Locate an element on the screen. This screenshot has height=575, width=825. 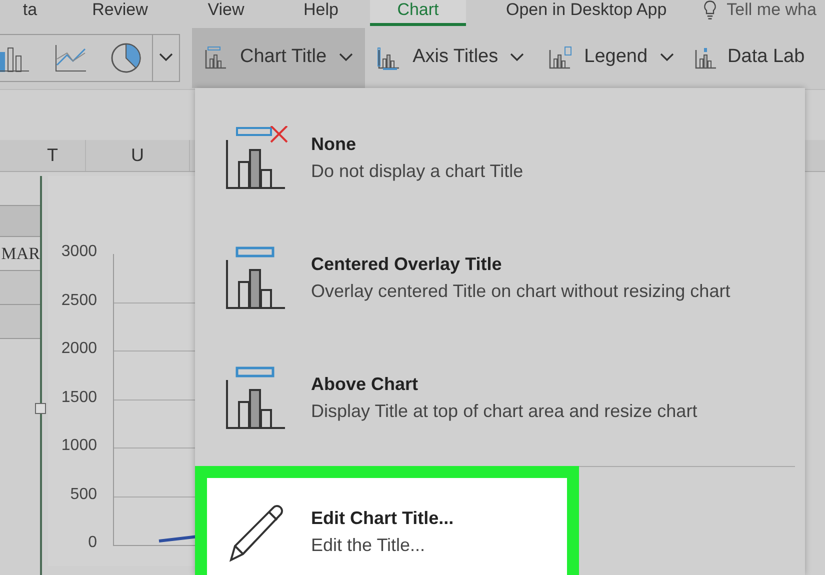
data-labels-icon is located at coordinates (706, 58).